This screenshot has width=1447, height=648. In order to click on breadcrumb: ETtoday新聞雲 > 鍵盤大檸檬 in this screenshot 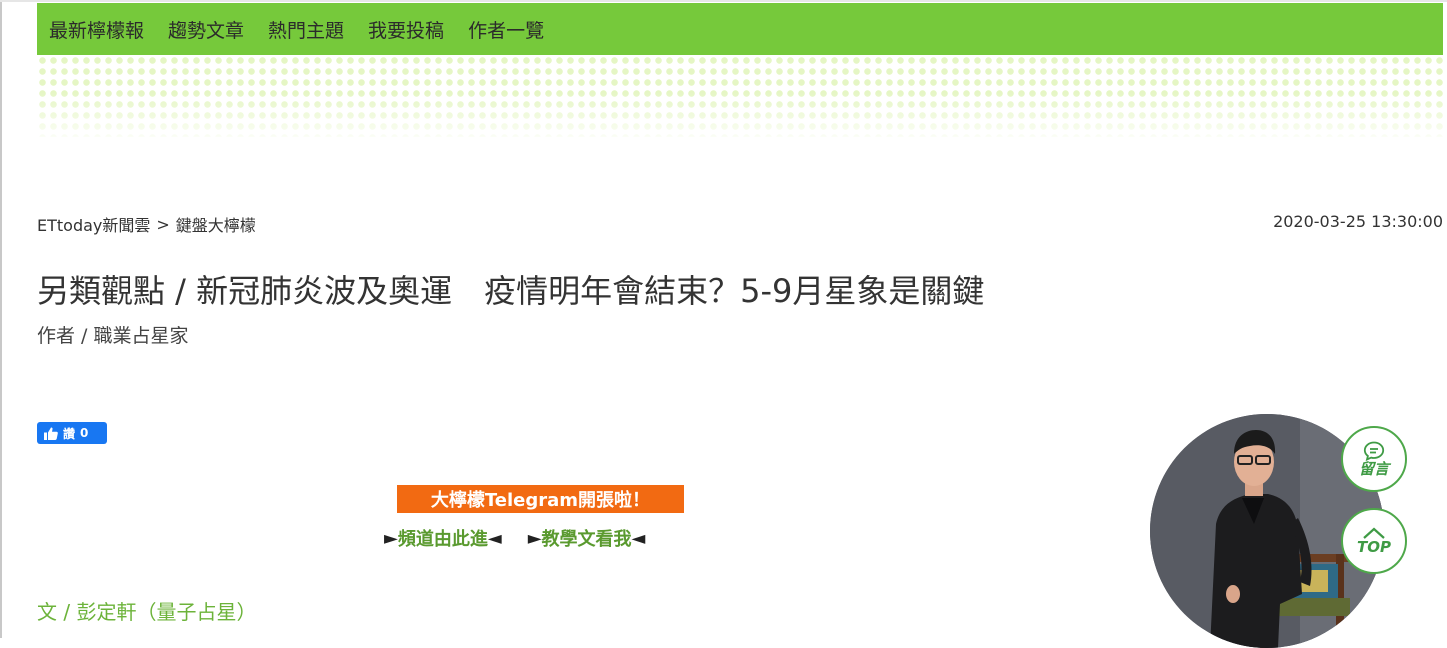, I will do `click(146, 224)`.